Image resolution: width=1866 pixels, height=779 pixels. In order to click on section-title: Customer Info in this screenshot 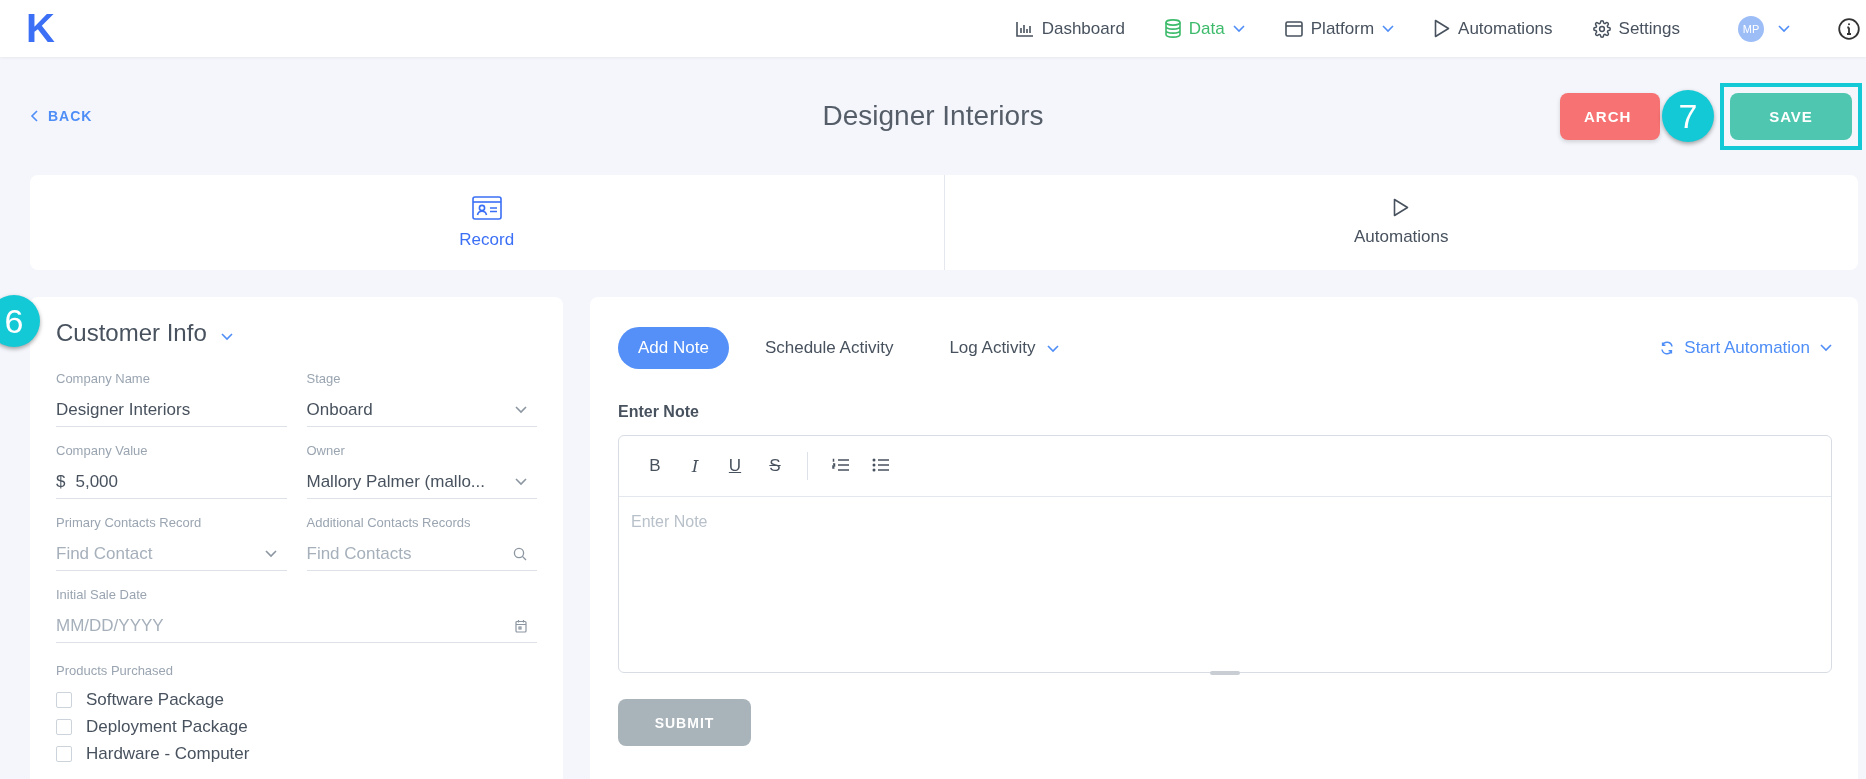, I will do `click(131, 333)`.